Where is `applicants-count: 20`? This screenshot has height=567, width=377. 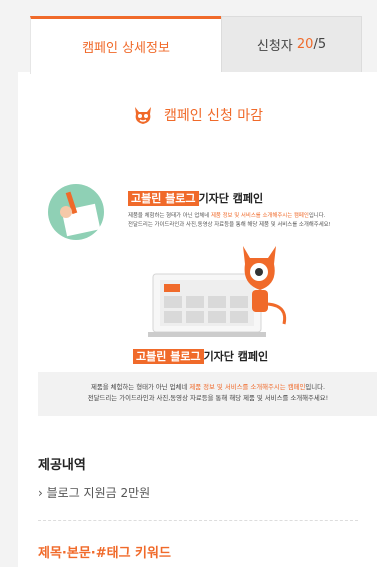
applicants-count: 20 is located at coordinates (305, 44).